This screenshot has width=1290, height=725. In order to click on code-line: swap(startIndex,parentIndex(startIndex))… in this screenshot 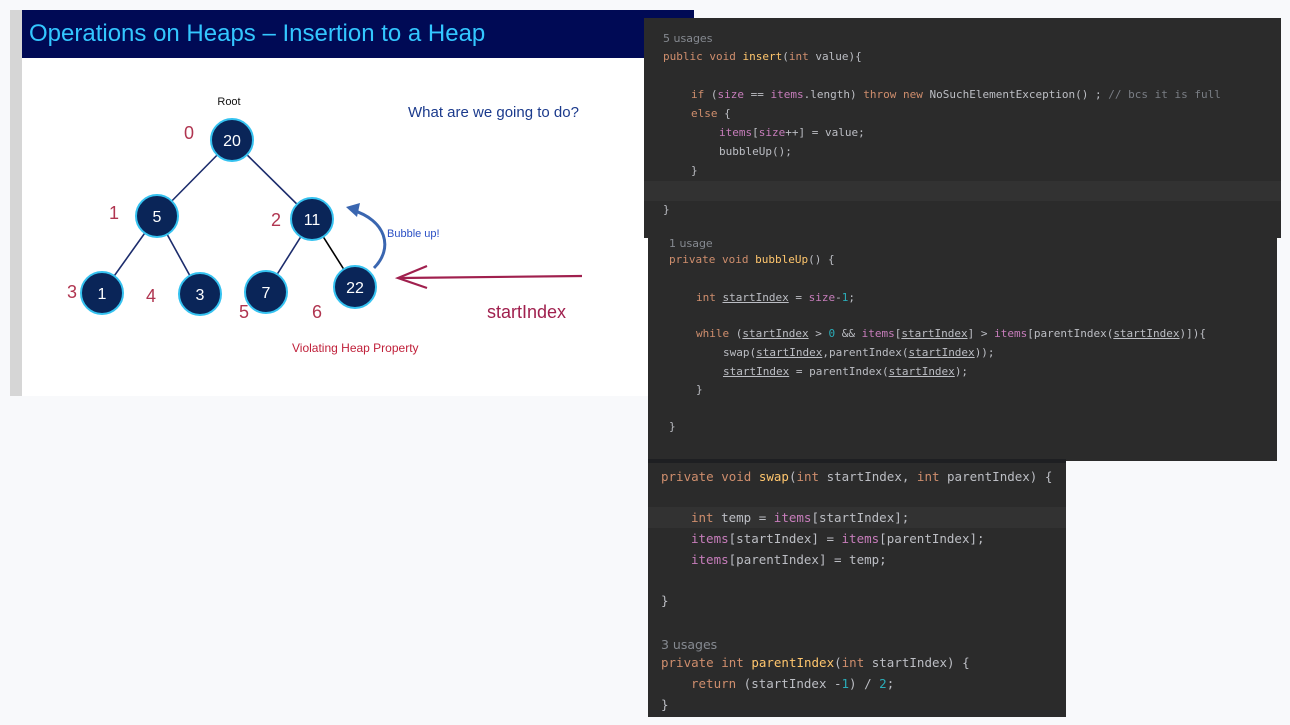, I will do `click(859, 352)`.